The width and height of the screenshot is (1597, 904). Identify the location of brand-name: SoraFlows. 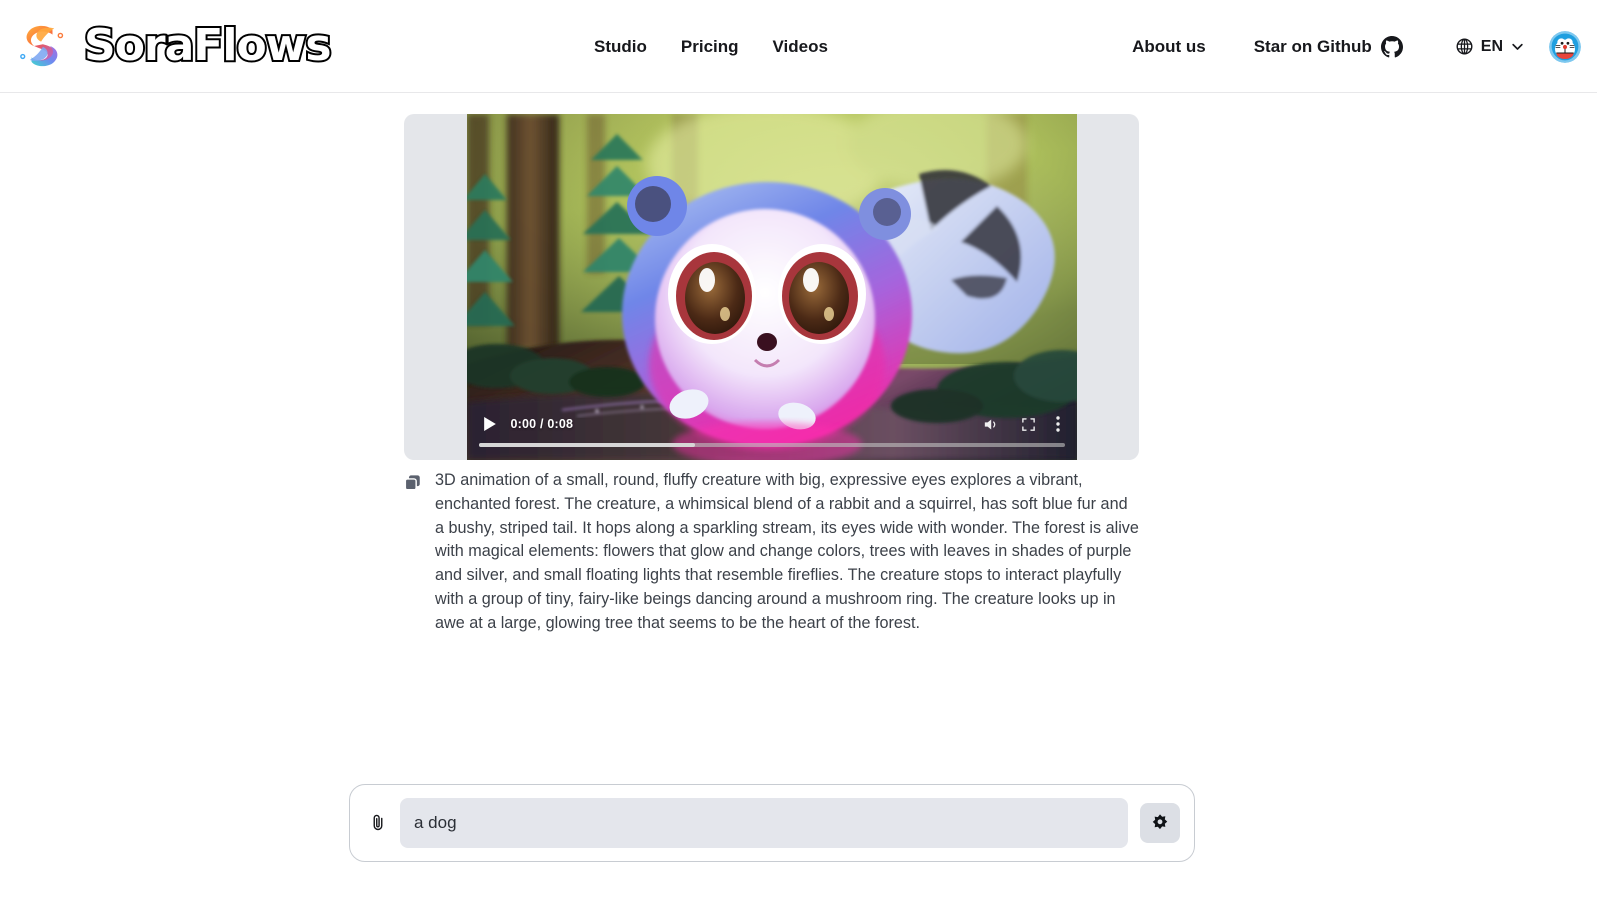
(208, 45).